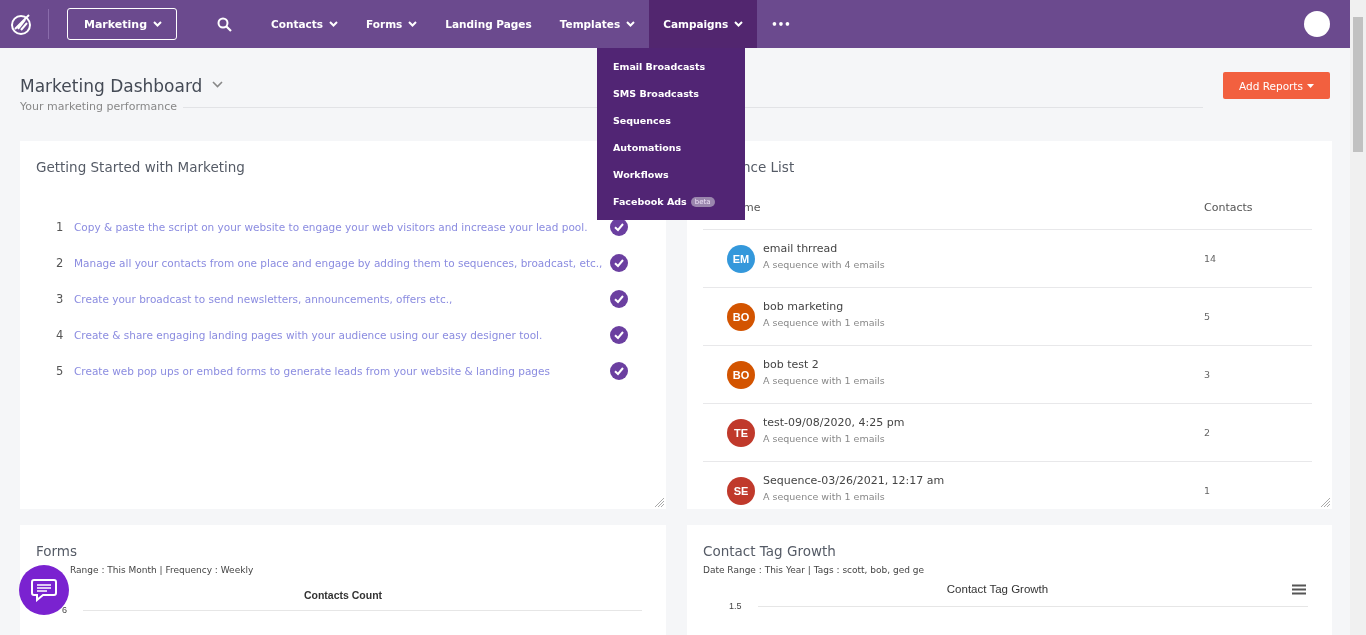 Image resolution: width=1366 pixels, height=635 pixels. I want to click on logo-icon, so click(22, 24).